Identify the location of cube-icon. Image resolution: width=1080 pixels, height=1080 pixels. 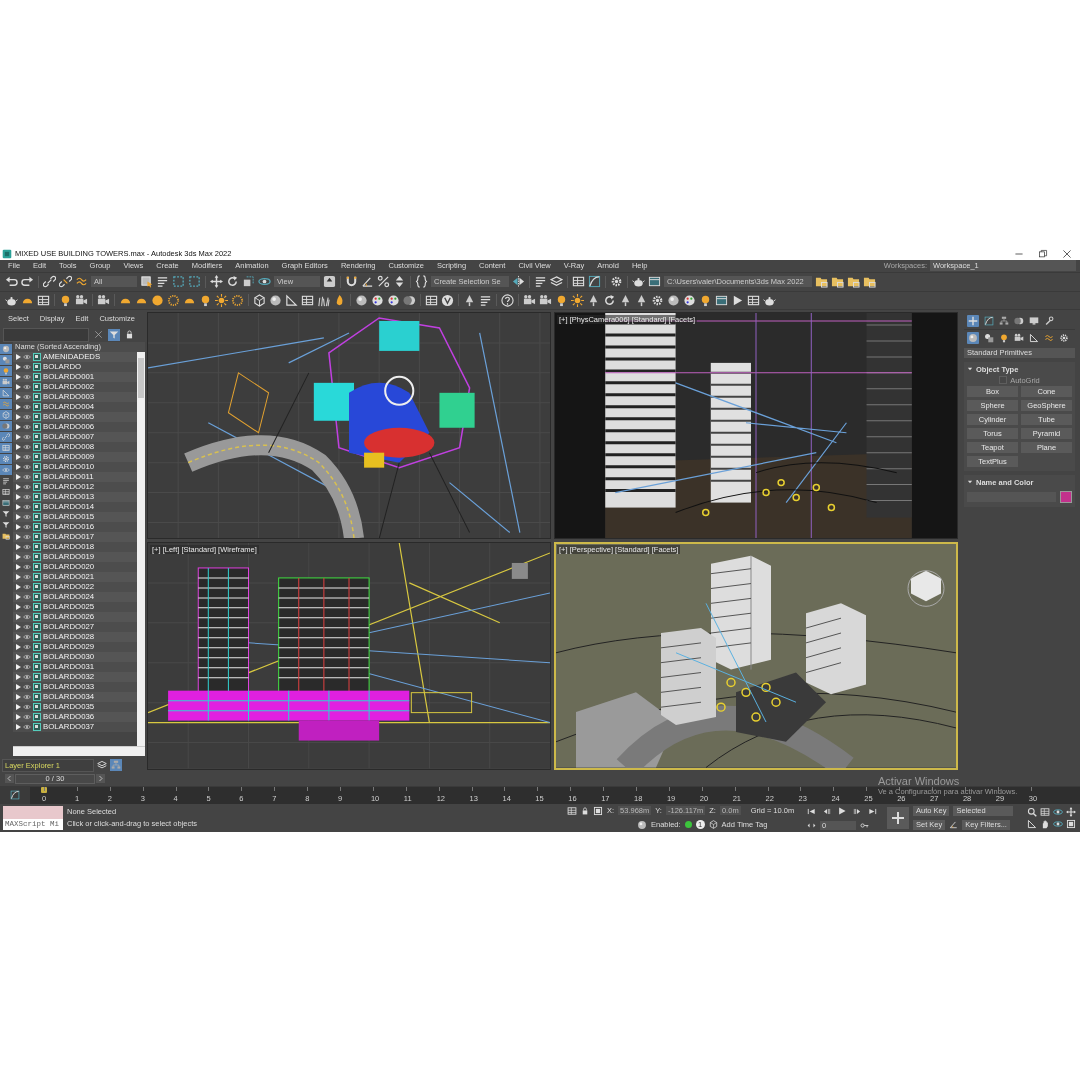
(259, 300).